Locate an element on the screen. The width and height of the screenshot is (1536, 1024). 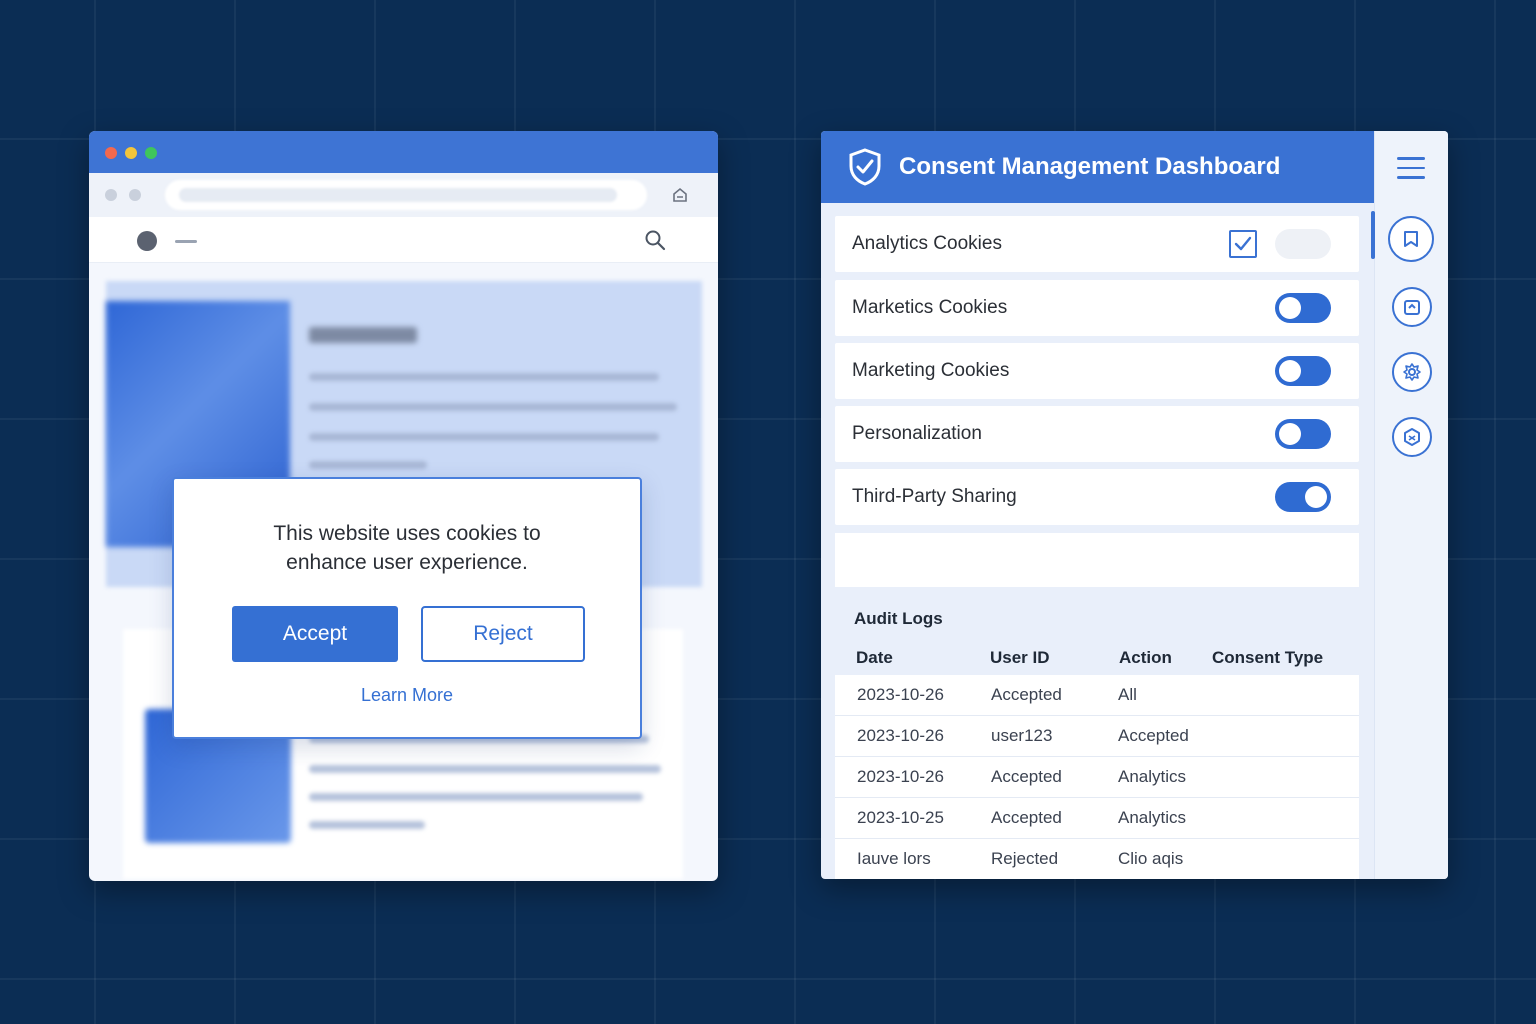
empty-panel is located at coordinates (1097, 560).